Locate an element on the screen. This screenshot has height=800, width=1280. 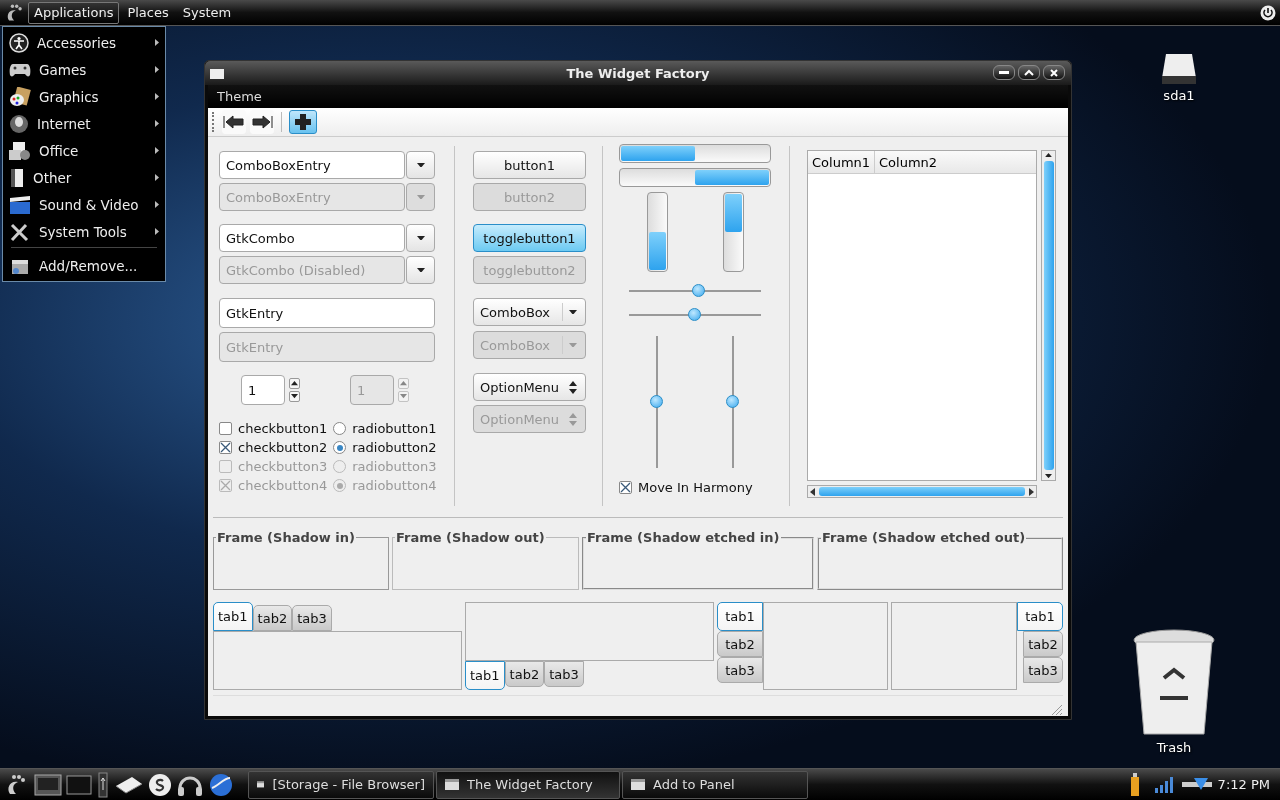
down-arrow-icon is located at coordinates (573, 312).